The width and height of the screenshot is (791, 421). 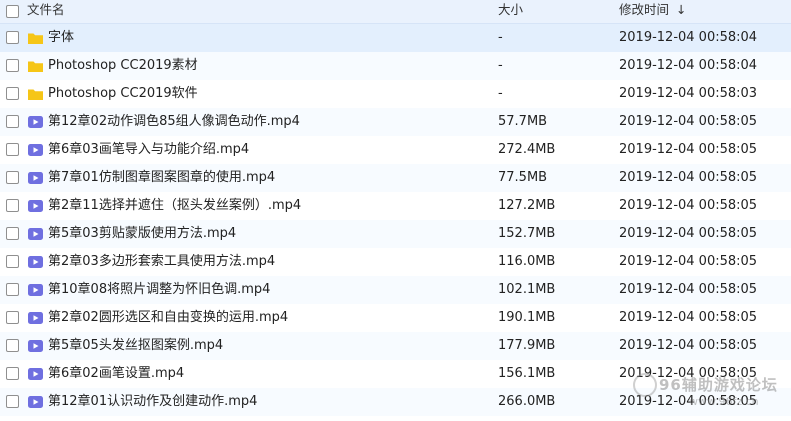 What do you see at coordinates (688, 93) in the screenshot?
I see `file-modified-time: 2019-12-04 00:58:03` at bounding box center [688, 93].